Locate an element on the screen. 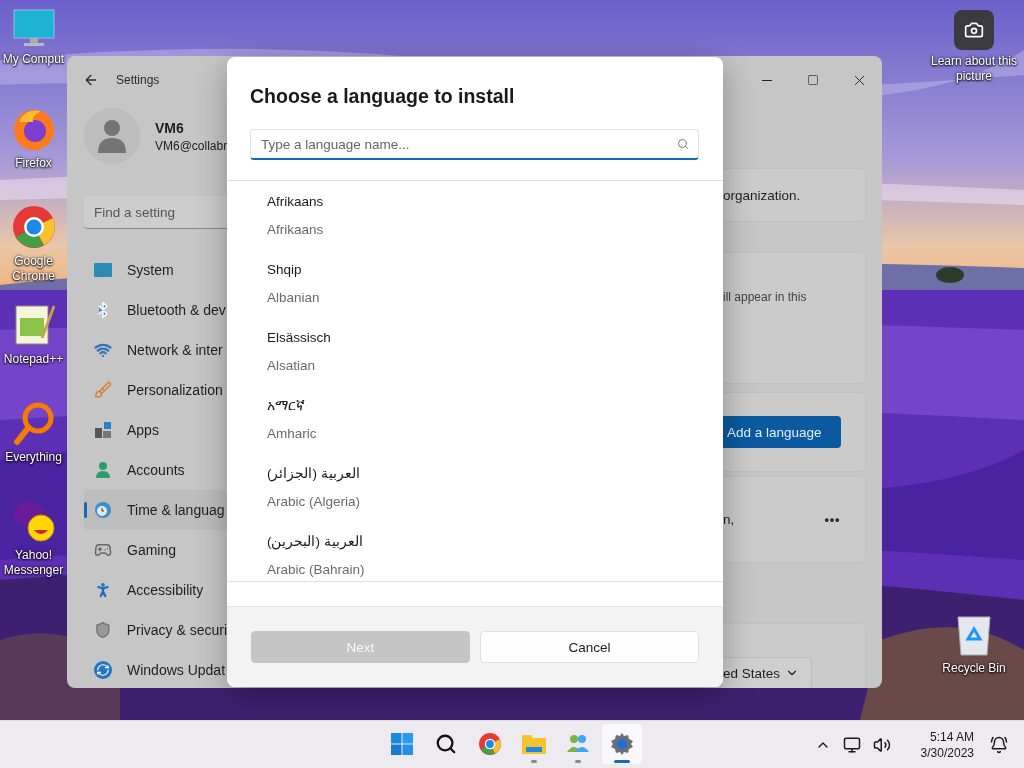 This screenshot has height=768, width=1024. globe-clock-icon is located at coordinates (103, 510).